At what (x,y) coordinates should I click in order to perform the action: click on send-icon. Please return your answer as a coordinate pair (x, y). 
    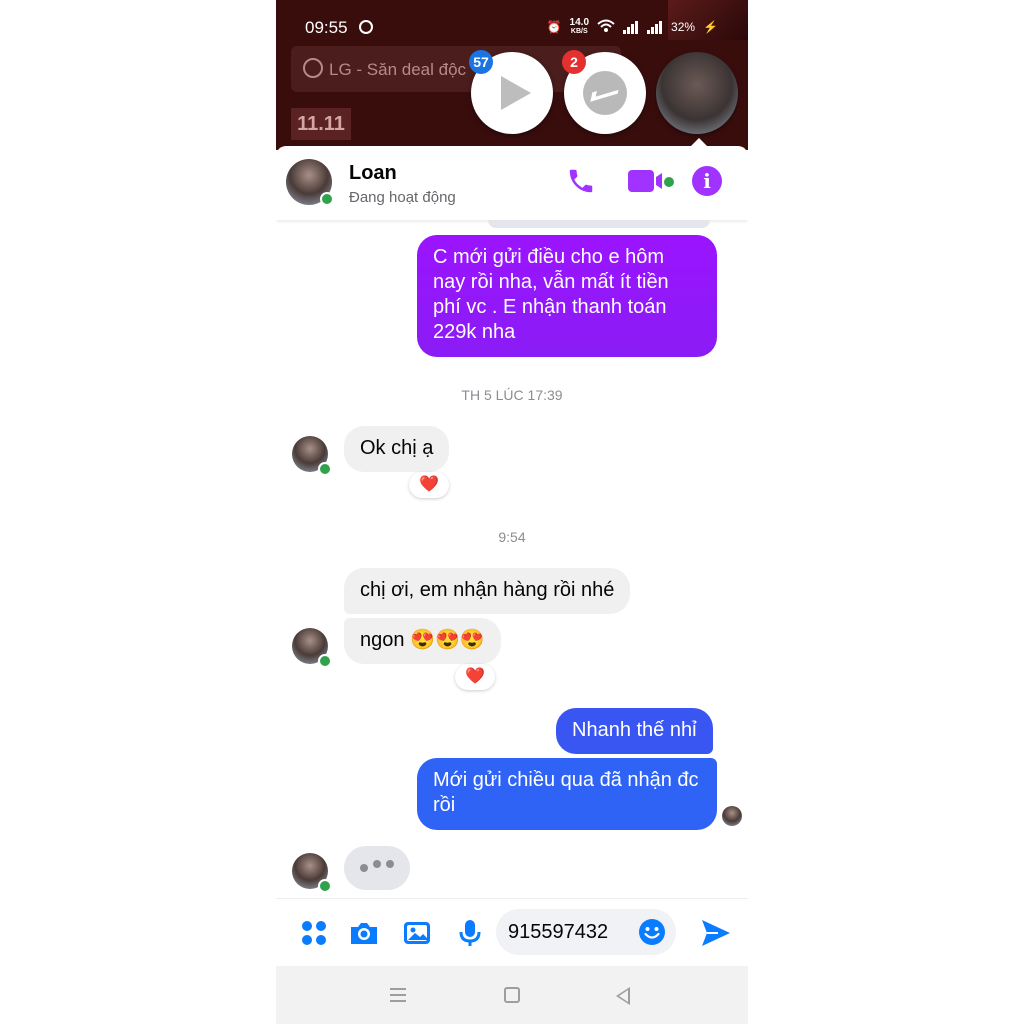
    Looking at the image, I should click on (716, 933).